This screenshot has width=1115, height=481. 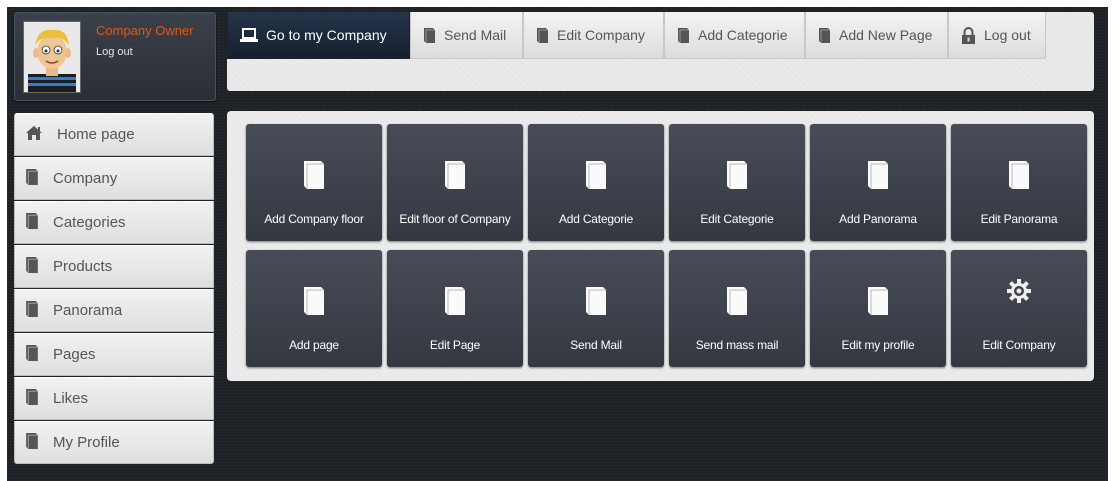 I want to click on add-new-page-label: Add New Page, so click(x=886, y=35).